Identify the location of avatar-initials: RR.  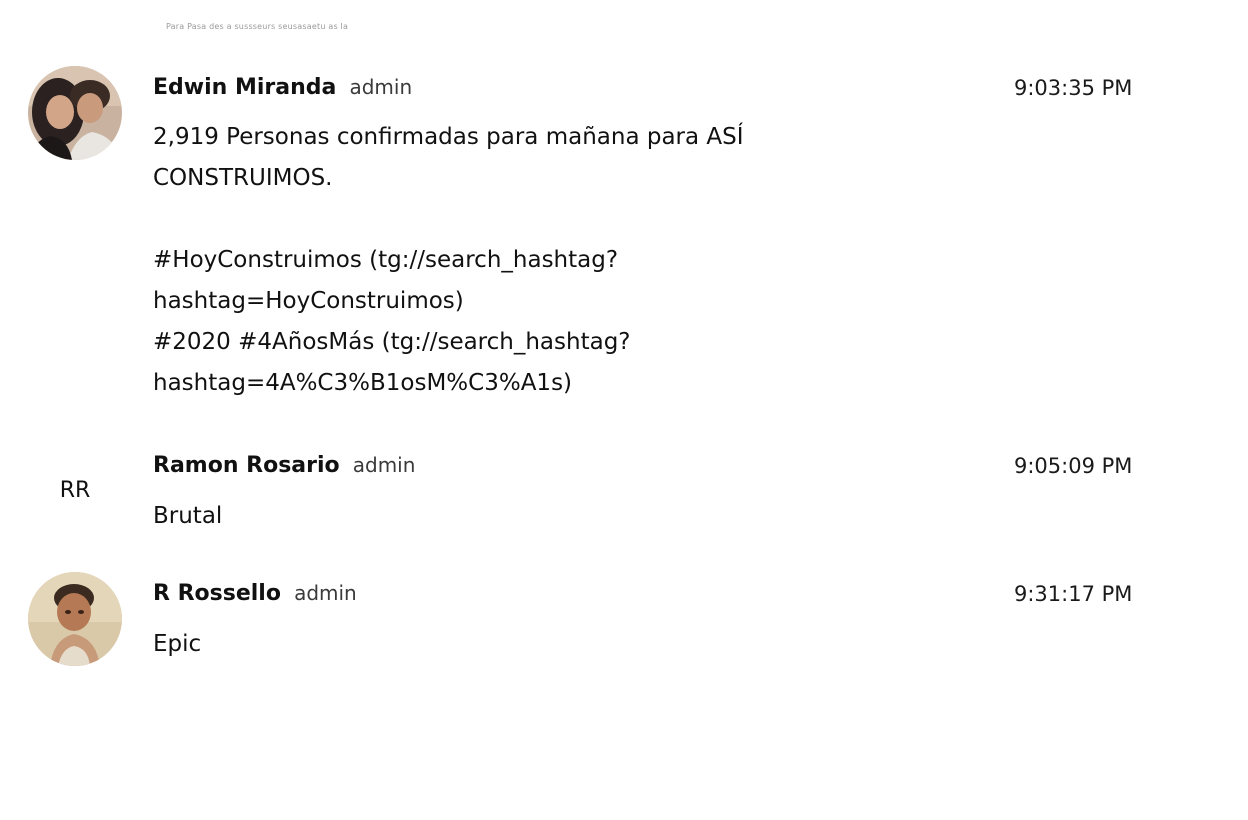
(75, 490).